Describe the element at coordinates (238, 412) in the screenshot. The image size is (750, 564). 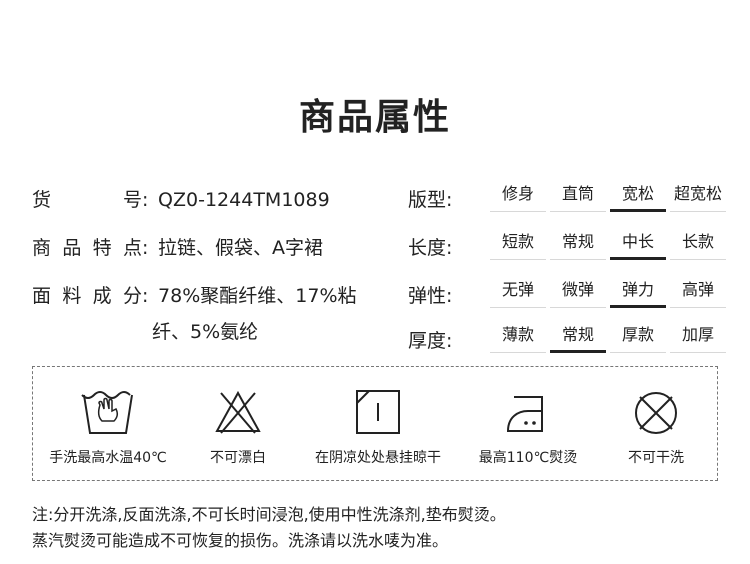
I see `no-bleach-icon` at that location.